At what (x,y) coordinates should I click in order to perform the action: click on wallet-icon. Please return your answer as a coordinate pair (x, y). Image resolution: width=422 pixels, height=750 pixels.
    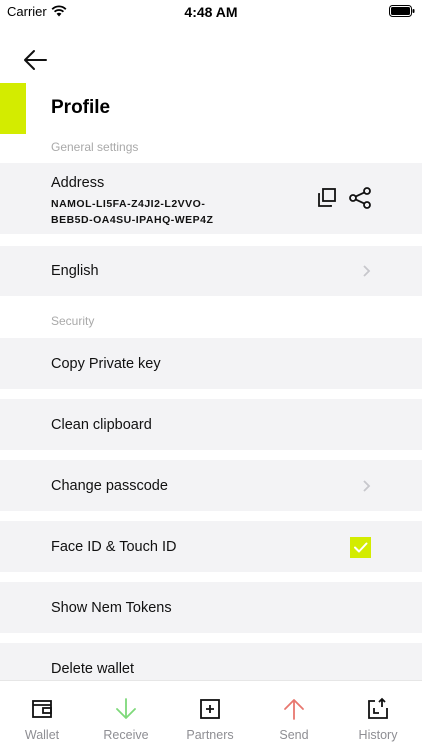
    Looking at the image, I should click on (42, 709).